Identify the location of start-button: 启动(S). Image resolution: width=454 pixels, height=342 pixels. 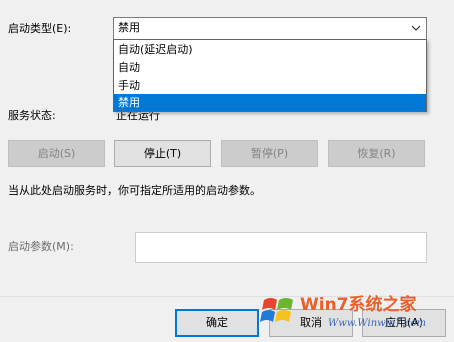
(56, 153).